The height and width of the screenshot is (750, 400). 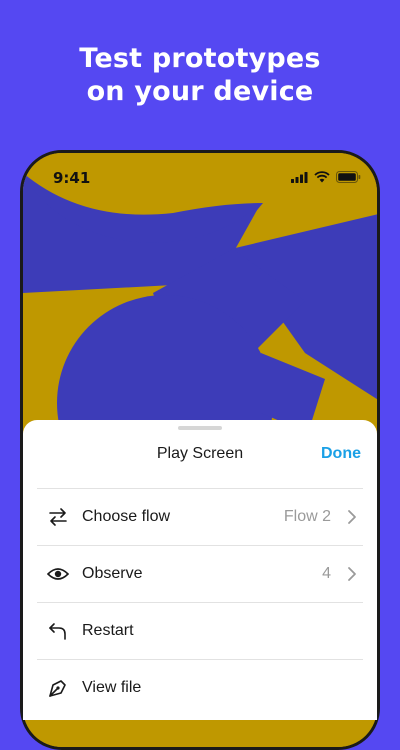 I want to click on menu-item-label: Restart, so click(x=108, y=630).